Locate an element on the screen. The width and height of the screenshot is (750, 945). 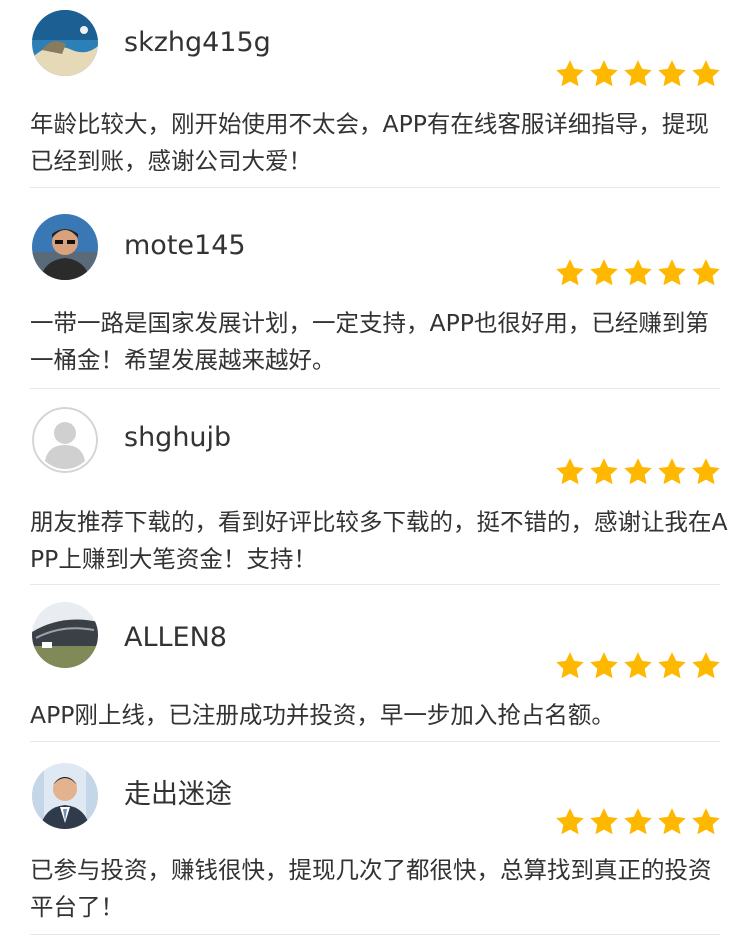
username: shghujb is located at coordinates (178, 437).